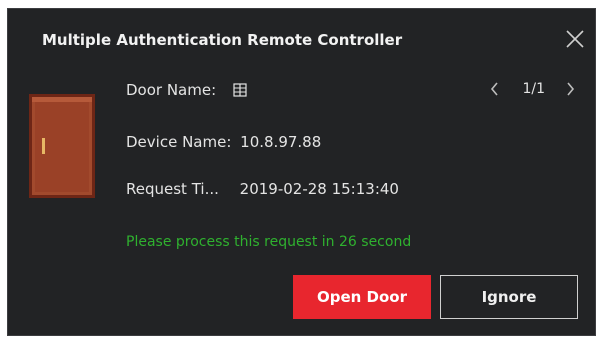  What do you see at coordinates (269, 242) in the screenshot?
I see `countdown-notice: Please process this request in 26 second` at bounding box center [269, 242].